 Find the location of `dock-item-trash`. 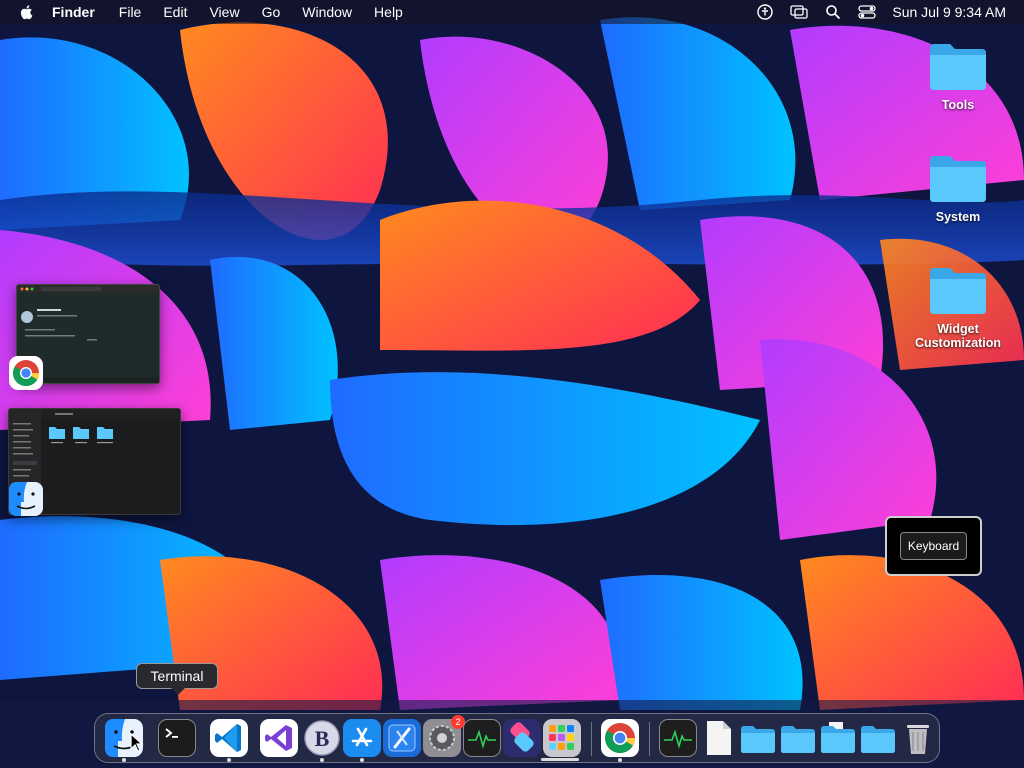

dock-item-trash is located at coordinates (918, 738).